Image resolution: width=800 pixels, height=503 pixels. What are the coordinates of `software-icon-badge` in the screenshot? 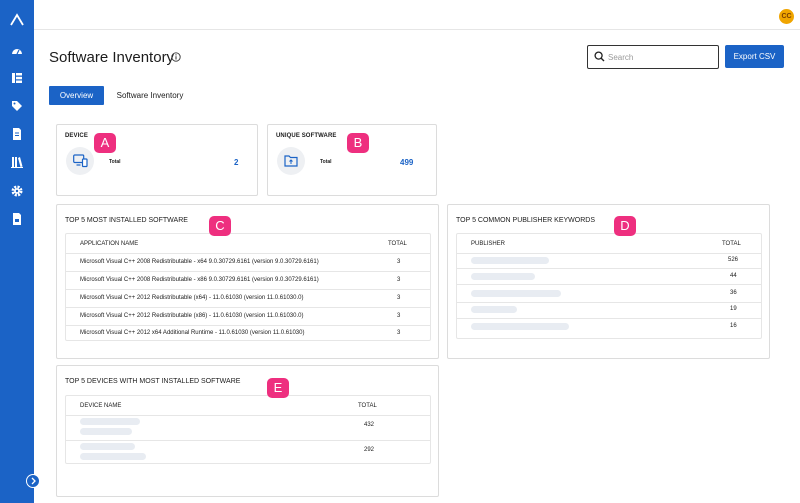 It's located at (291, 161).